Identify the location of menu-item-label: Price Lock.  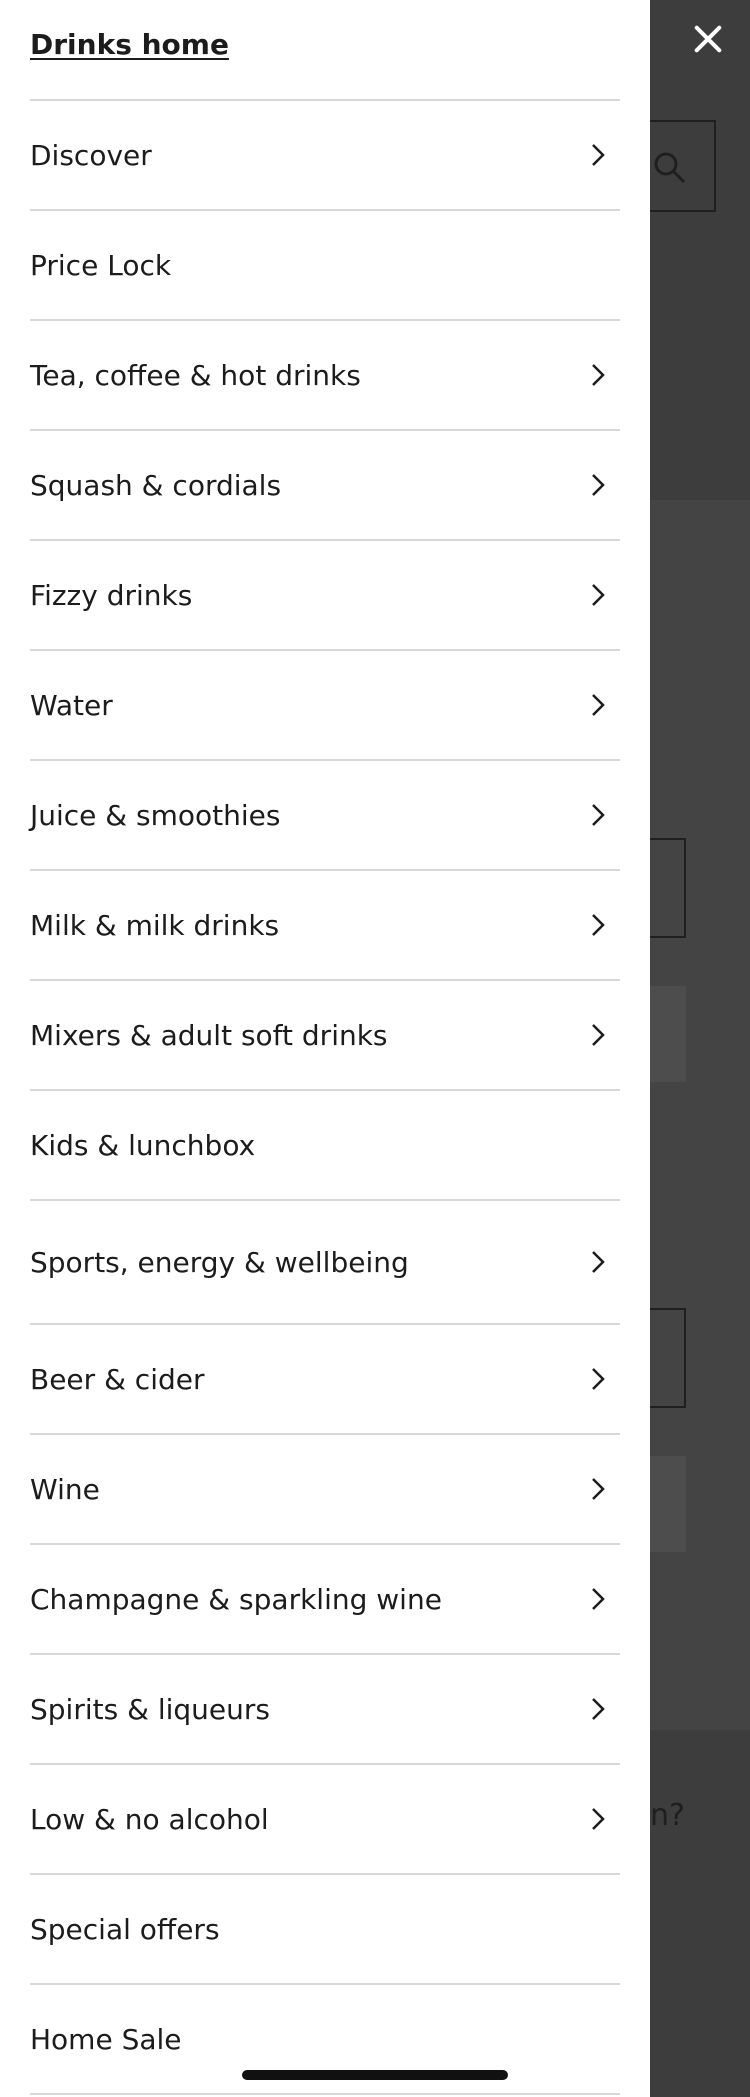
(101, 265).